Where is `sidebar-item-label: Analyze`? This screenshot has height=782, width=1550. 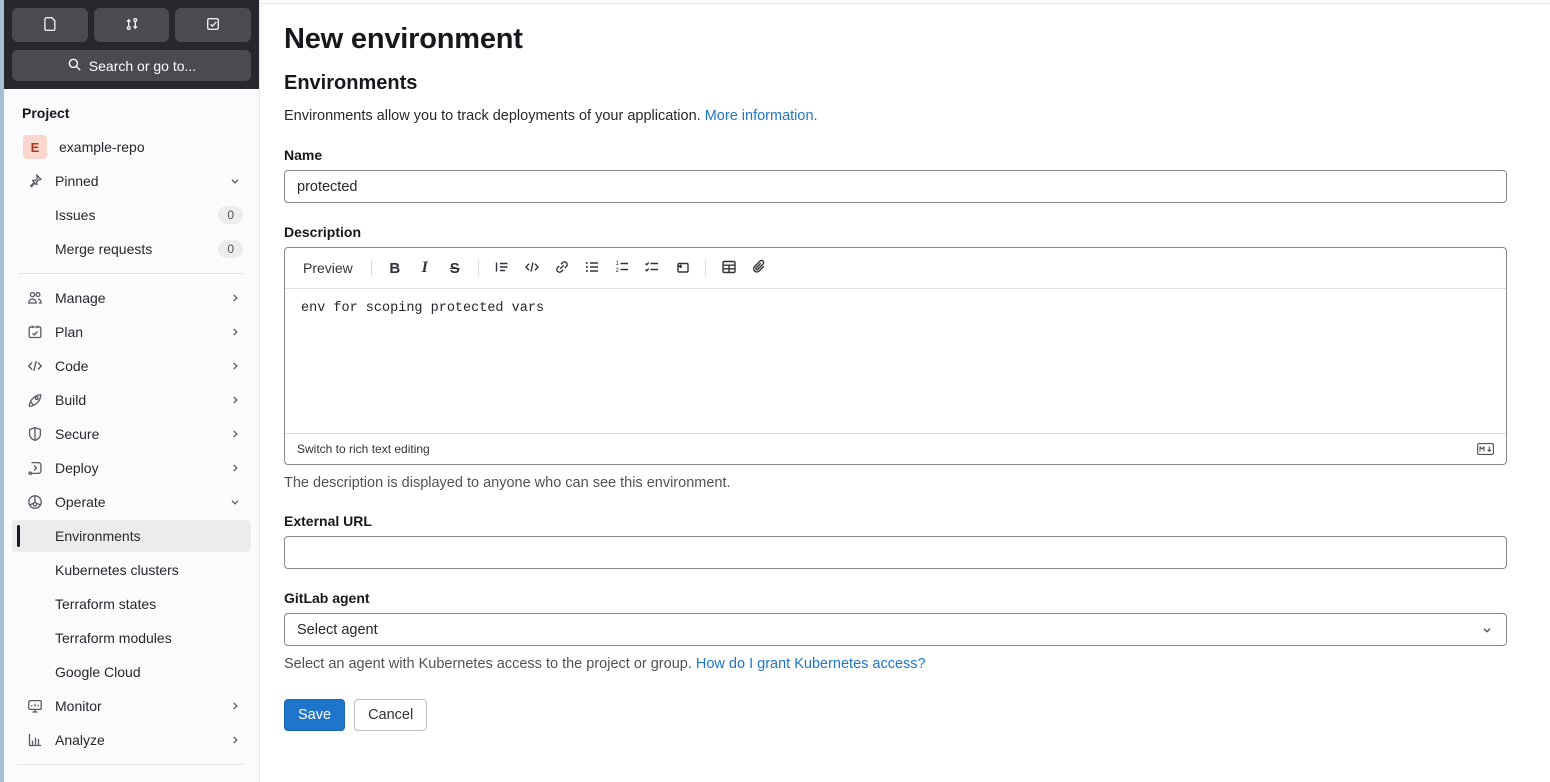
sidebar-item-label: Analyze is located at coordinates (80, 740).